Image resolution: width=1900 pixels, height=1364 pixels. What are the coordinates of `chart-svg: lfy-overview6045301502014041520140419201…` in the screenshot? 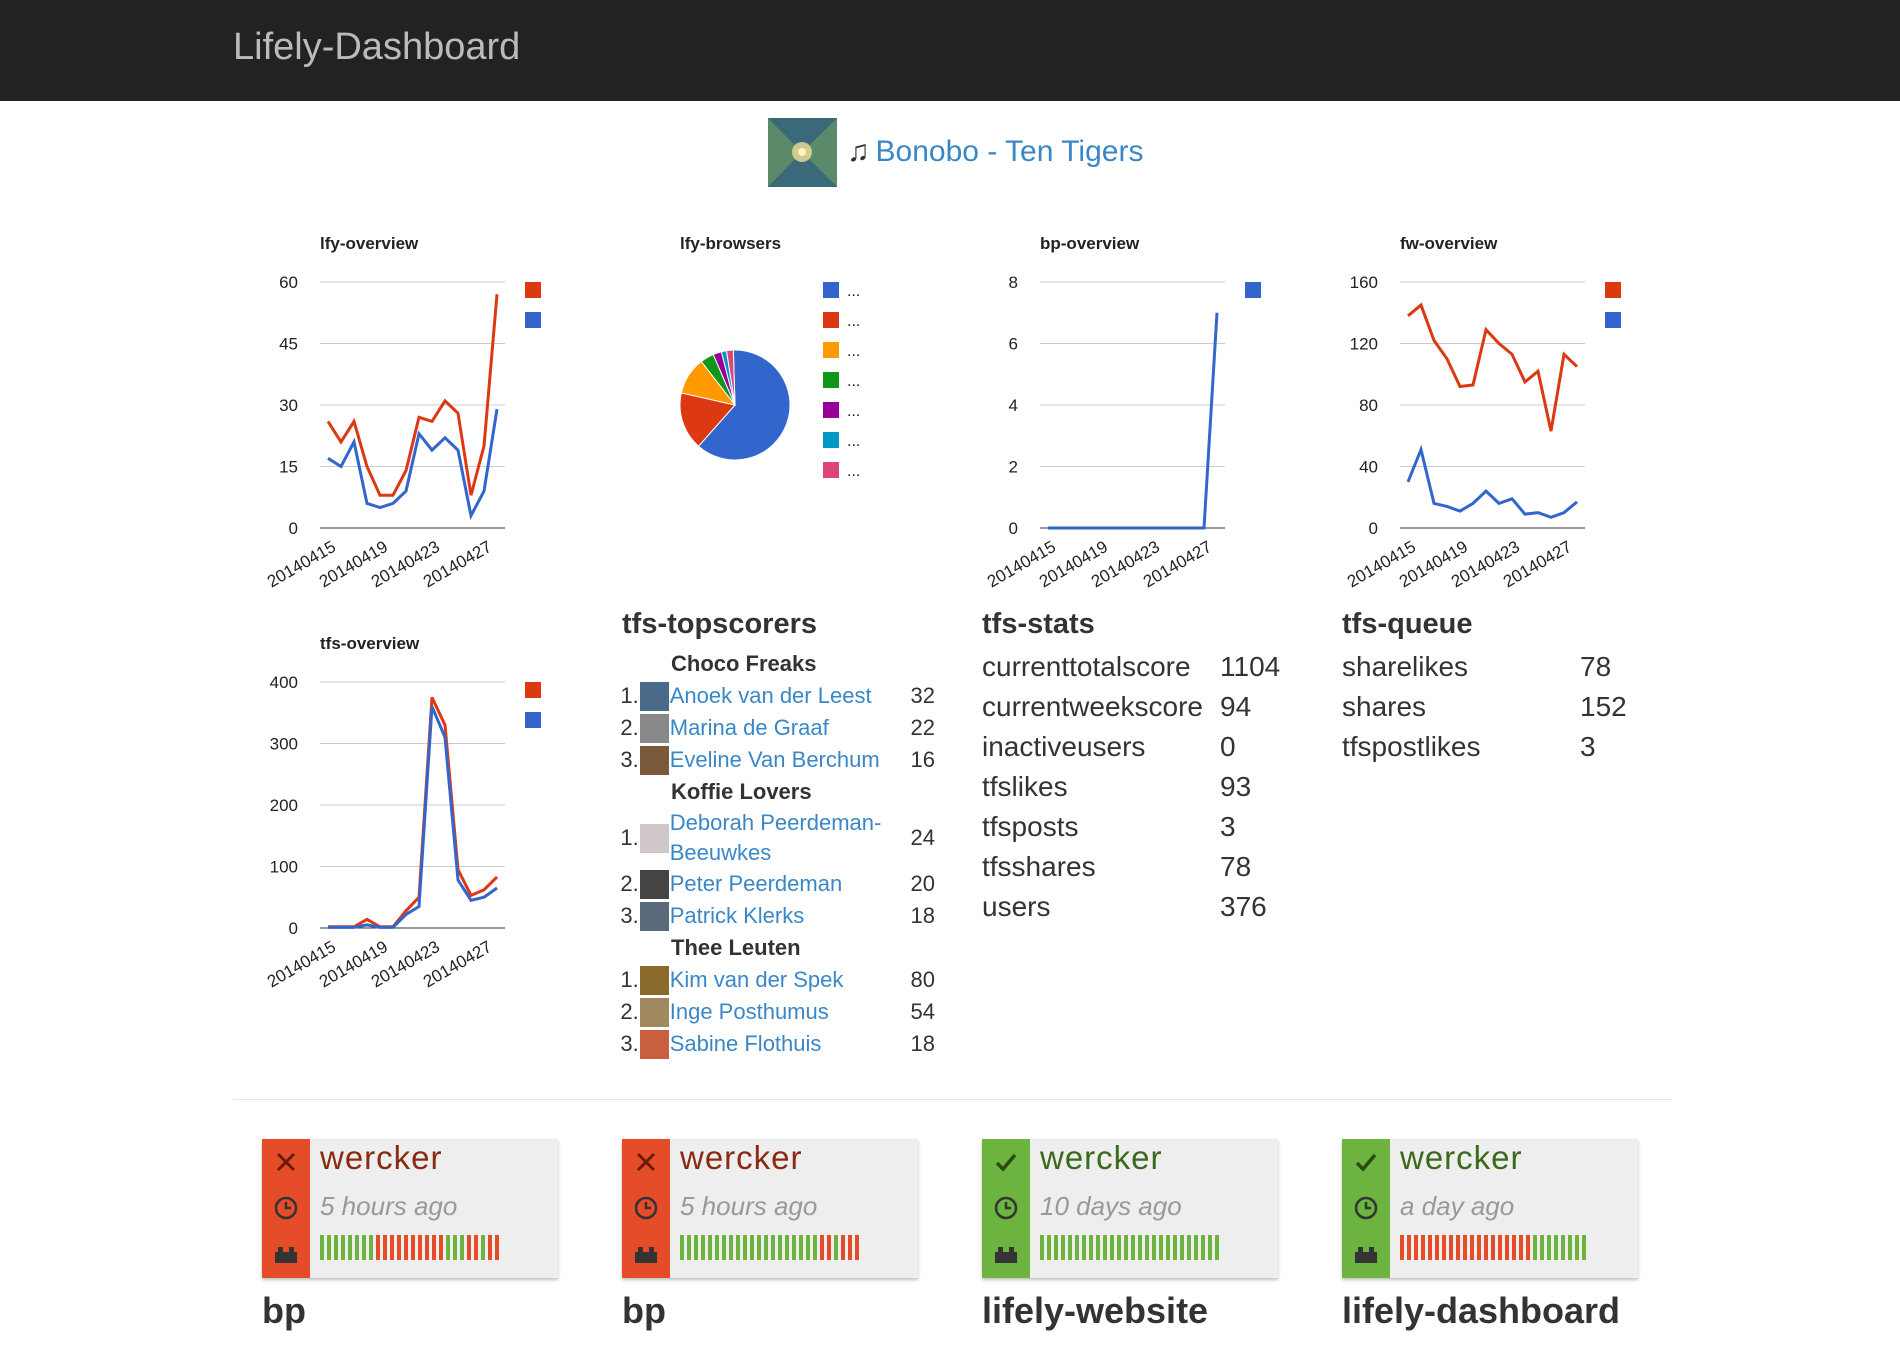 It's located at (402, 412).